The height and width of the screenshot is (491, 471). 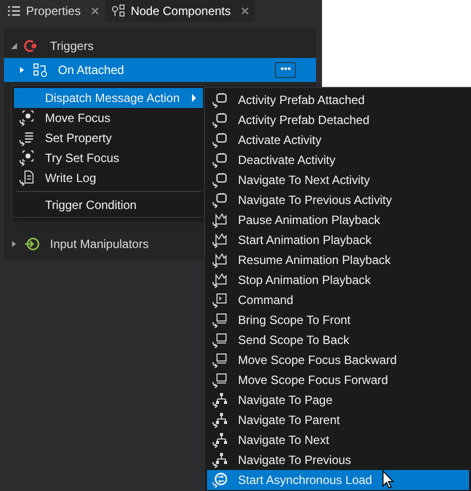 I want to click on menu-item: Navigate To Previous Activity, so click(x=338, y=200).